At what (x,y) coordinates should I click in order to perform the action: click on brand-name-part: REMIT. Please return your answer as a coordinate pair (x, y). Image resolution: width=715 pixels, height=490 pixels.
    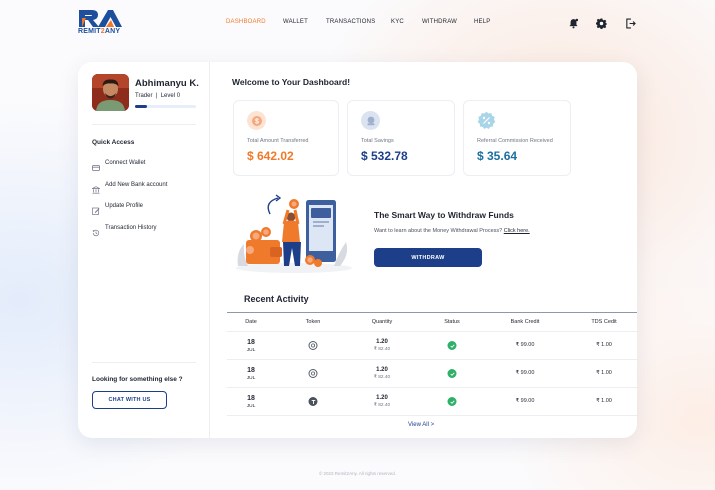
    Looking at the image, I should click on (89, 31).